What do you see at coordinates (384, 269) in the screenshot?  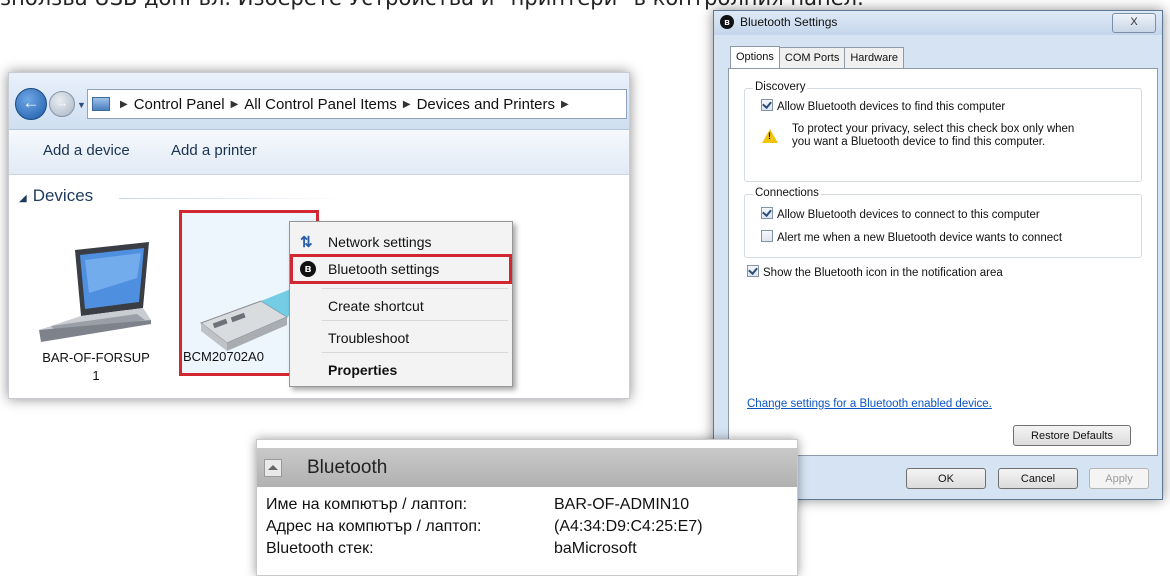 I see `menu-item-label: Bluetooth settings` at bounding box center [384, 269].